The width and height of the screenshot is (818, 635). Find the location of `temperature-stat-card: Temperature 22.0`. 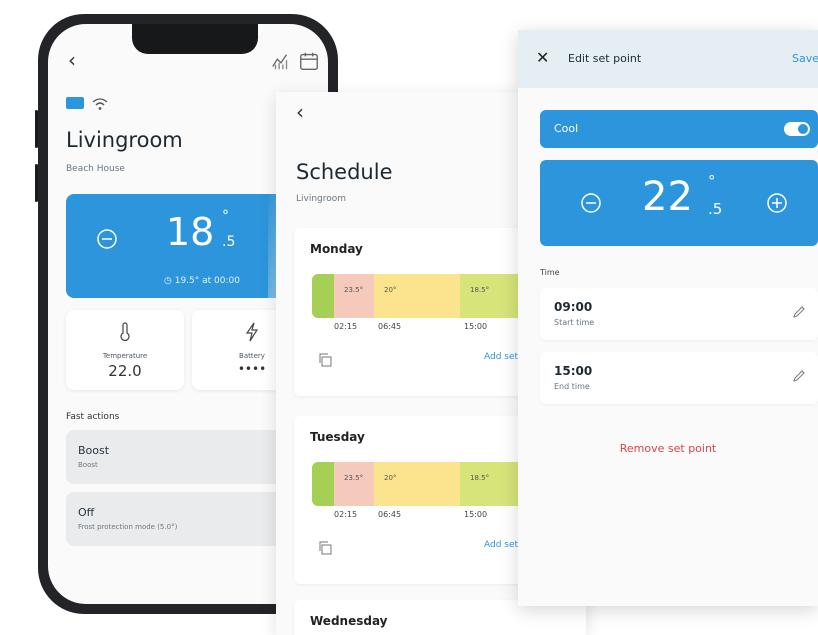

temperature-stat-card: Temperature 22.0 is located at coordinates (125, 350).